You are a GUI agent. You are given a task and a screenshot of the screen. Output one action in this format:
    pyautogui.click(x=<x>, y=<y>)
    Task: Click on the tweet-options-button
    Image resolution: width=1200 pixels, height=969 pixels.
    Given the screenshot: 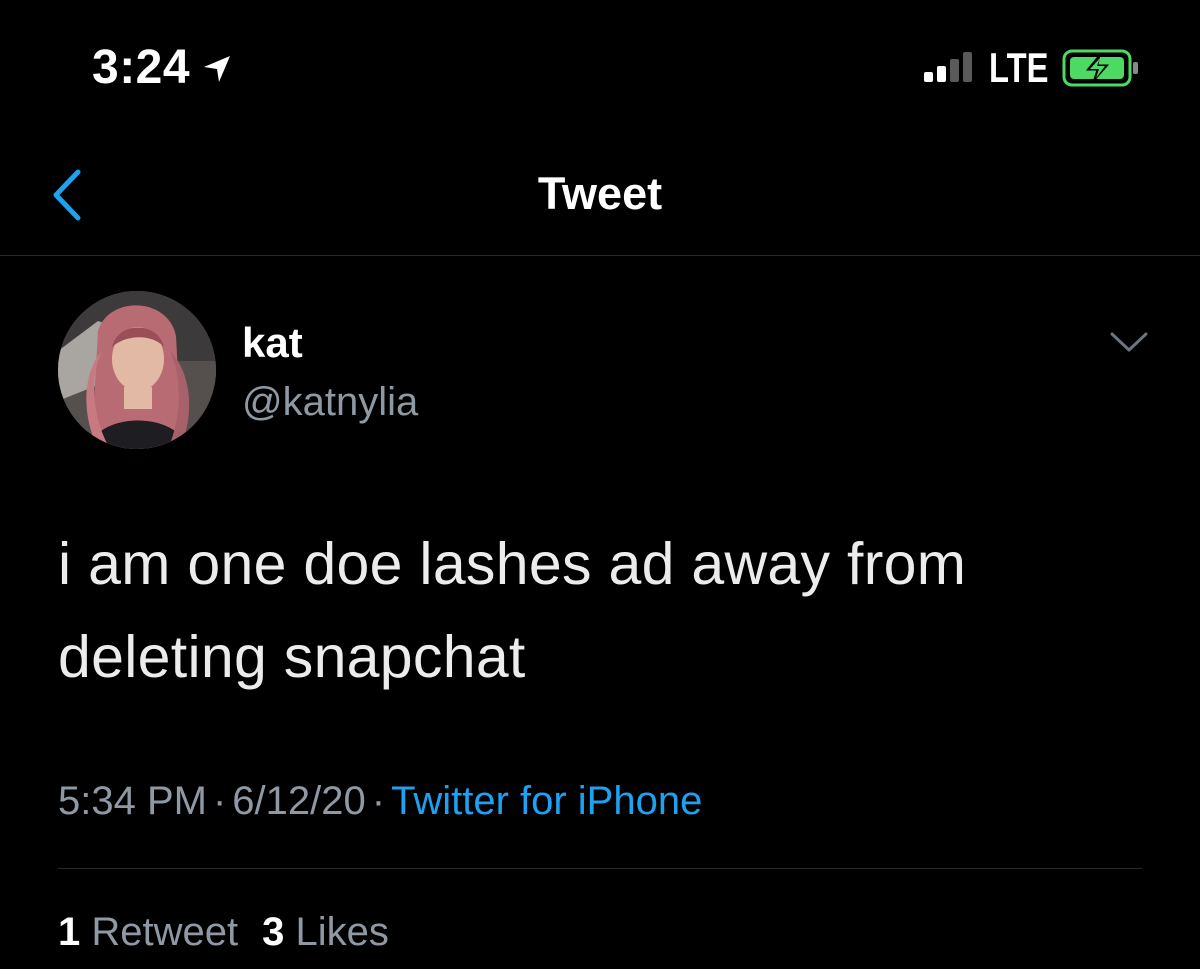 What is the action you would take?
    pyautogui.click(x=1129, y=341)
    